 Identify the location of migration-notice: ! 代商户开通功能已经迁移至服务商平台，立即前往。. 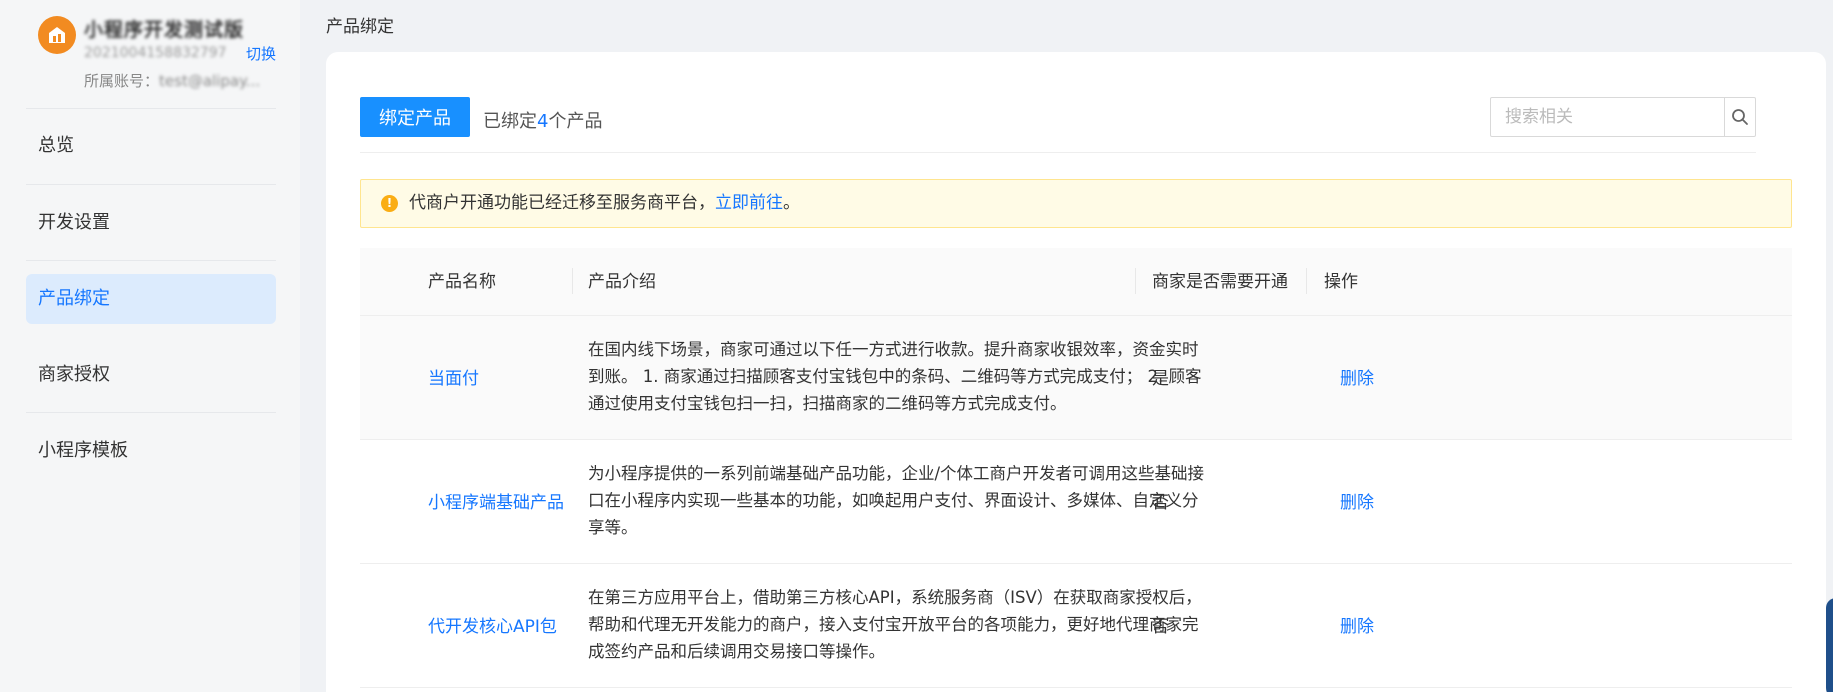
(1076, 203).